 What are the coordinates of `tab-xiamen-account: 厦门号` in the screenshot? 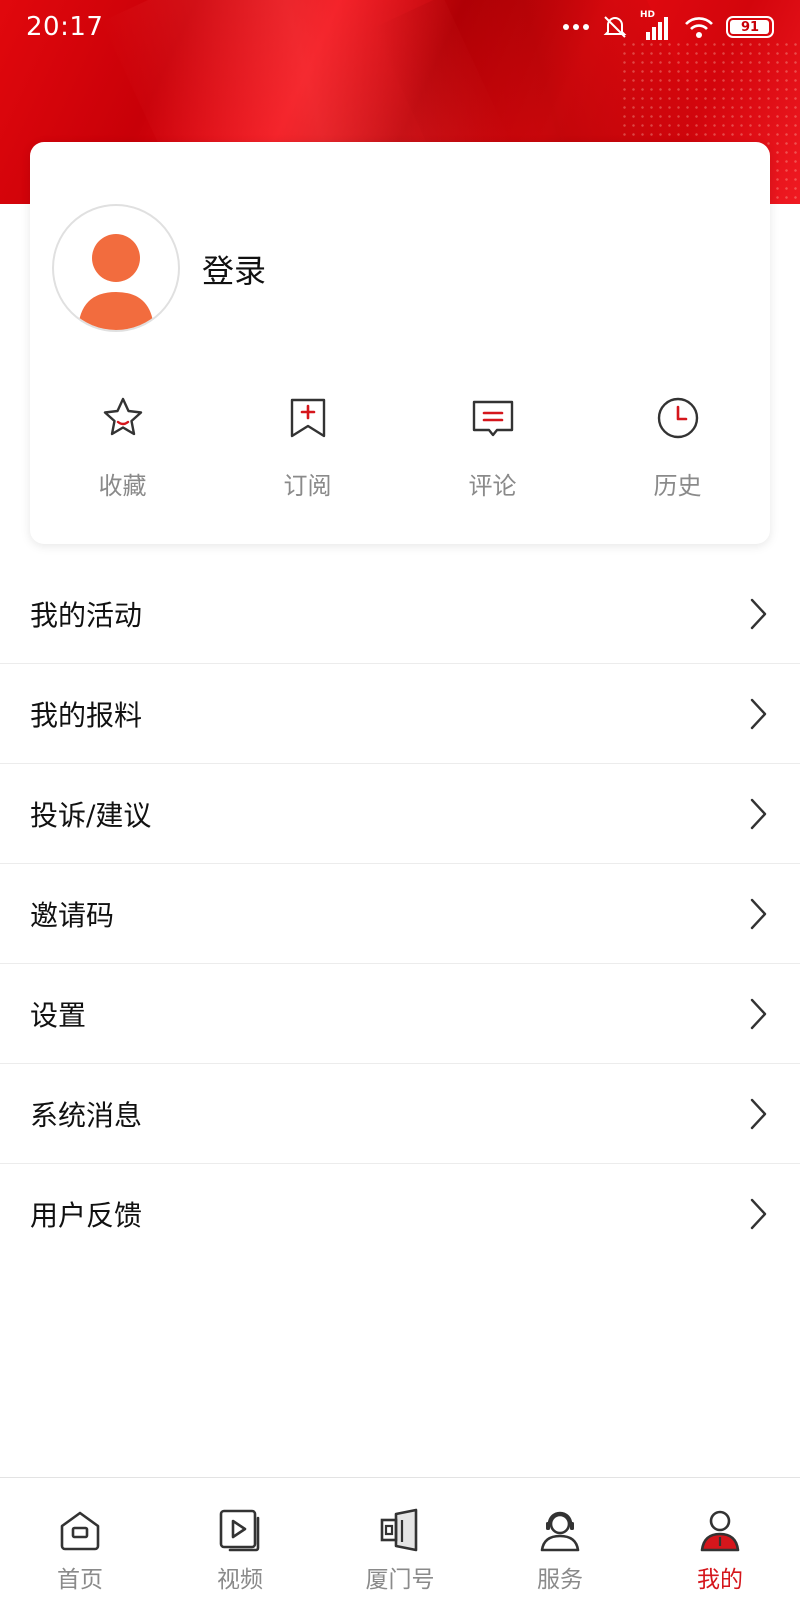 It's located at (400, 1539).